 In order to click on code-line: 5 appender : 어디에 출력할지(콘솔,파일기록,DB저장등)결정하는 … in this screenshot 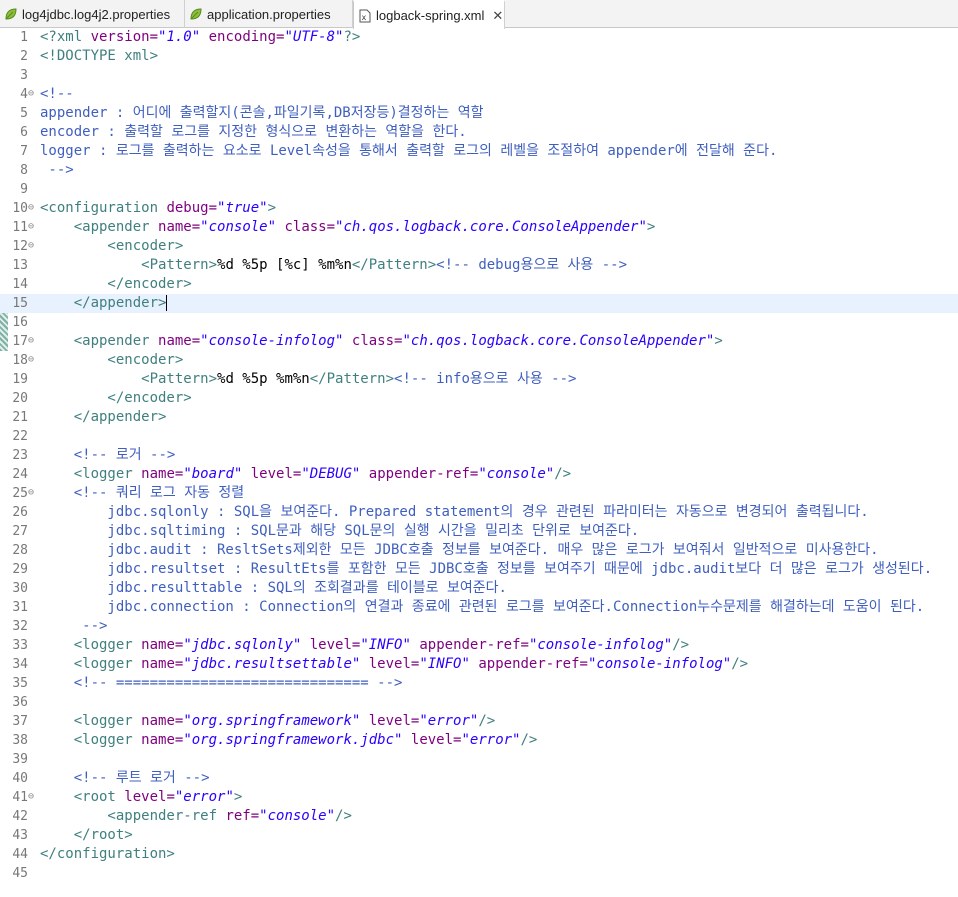, I will do `click(479, 113)`.